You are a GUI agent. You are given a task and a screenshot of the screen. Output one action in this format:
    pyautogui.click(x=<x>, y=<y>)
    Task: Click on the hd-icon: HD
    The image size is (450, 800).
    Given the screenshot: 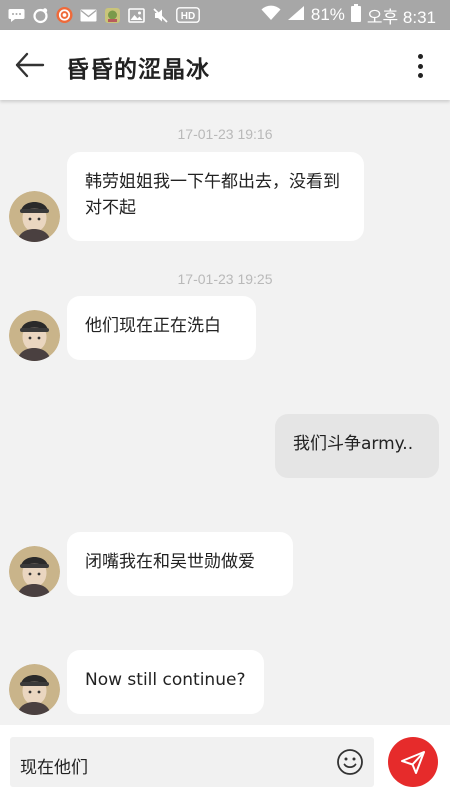 What is the action you would take?
    pyautogui.click(x=188, y=15)
    